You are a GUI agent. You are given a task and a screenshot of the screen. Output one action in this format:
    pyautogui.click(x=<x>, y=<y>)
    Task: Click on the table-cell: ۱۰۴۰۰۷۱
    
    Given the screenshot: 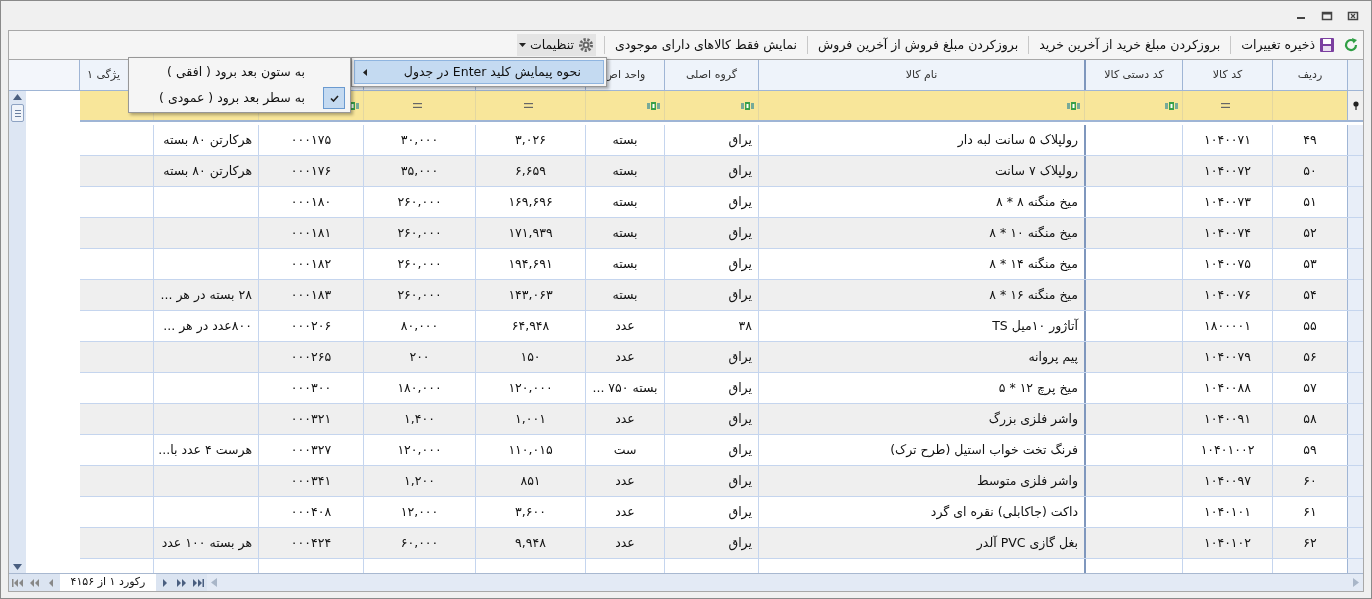 What is the action you would take?
    pyautogui.click(x=1227, y=140)
    